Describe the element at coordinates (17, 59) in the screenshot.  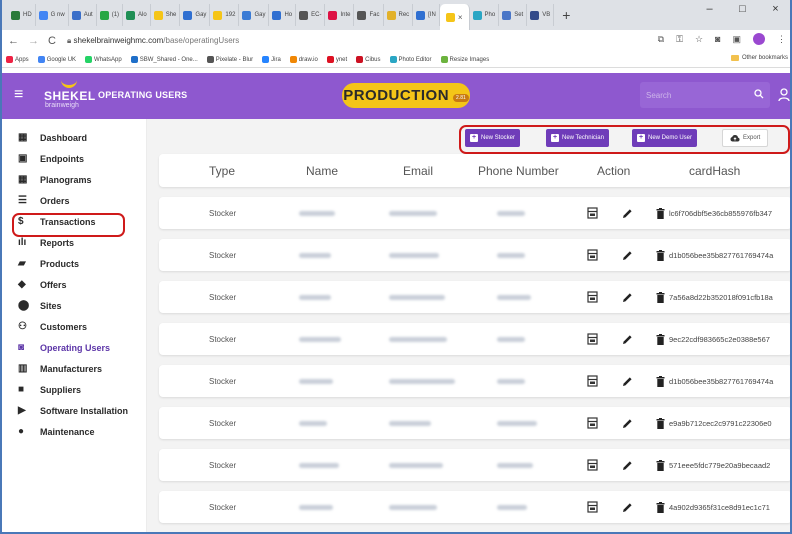
I see `bookmark-item: Apps` at that location.